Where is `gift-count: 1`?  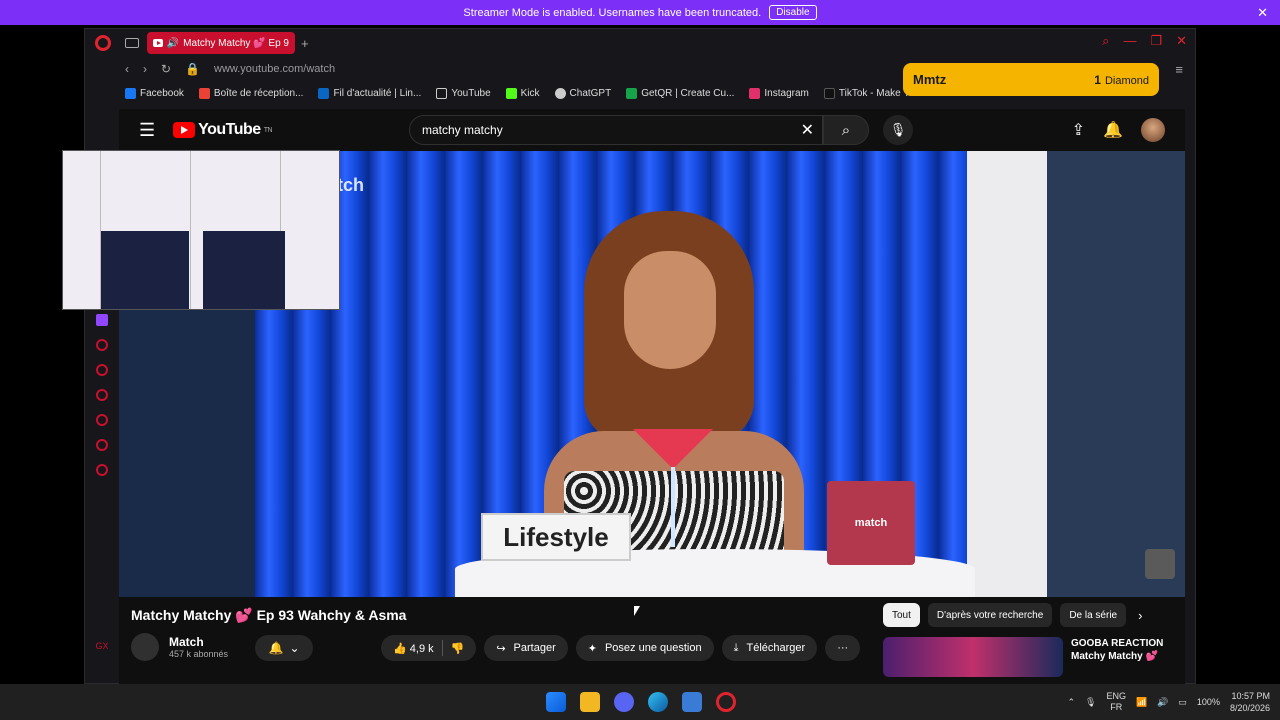
gift-count: 1 is located at coordinates (1097, 79).